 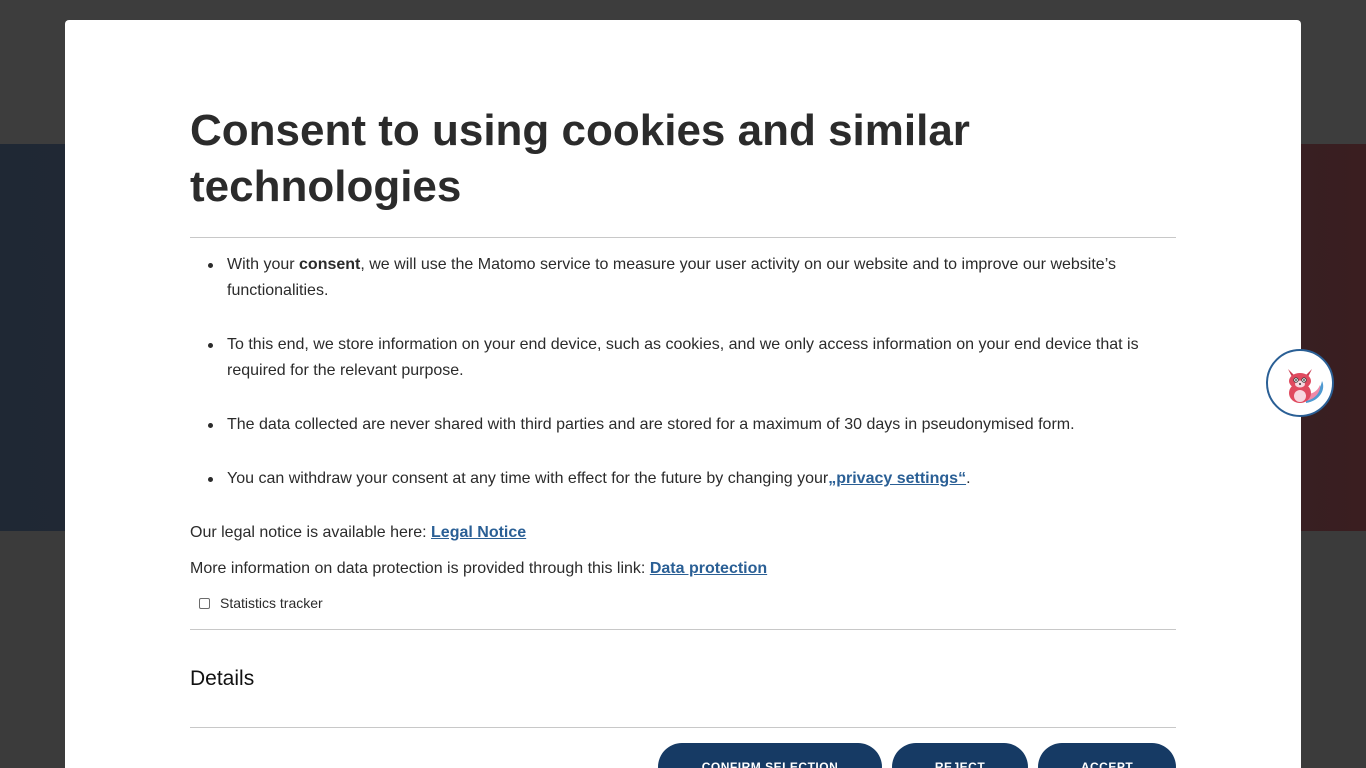 I want to click on consent-point-1-bold: consent, so click(x=330, y=264).